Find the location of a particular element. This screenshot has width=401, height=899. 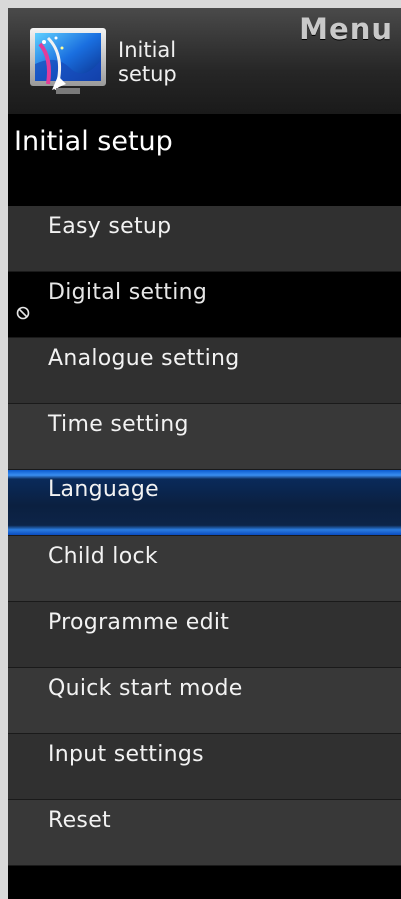

menu-item-time-setting: Time setting is located at coordinates (204, 437).